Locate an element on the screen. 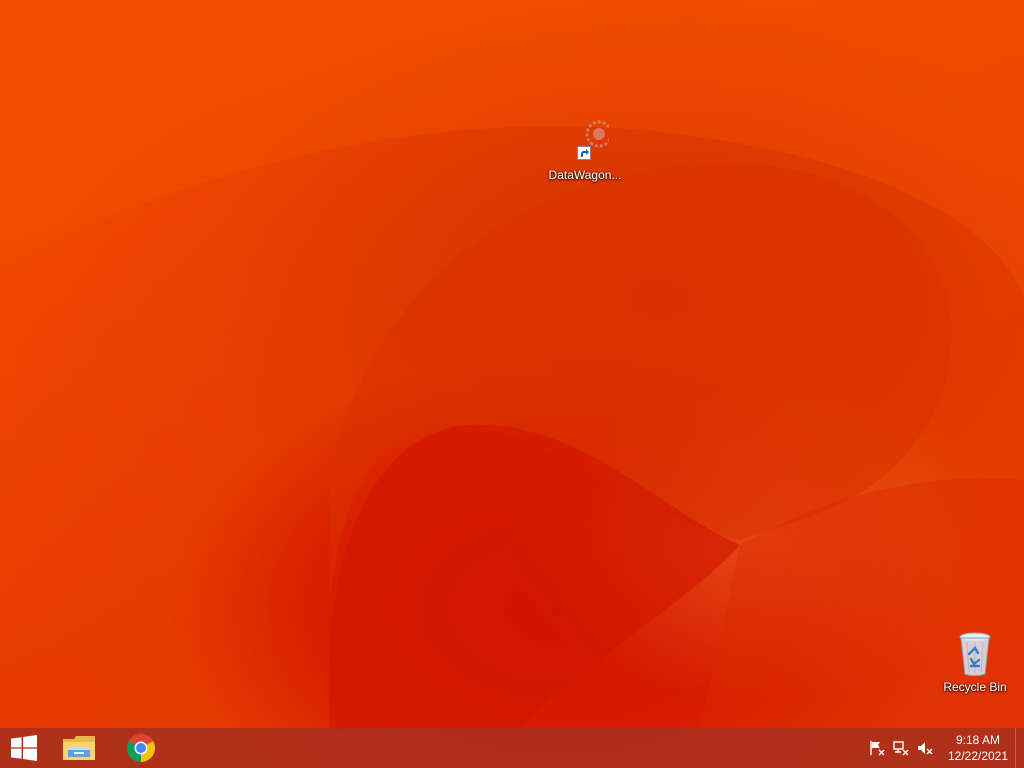 This screenshot has height=768, width=1024. system-tray: 9:18 AM 12/22/2021 is located at coordinates (944, 748).